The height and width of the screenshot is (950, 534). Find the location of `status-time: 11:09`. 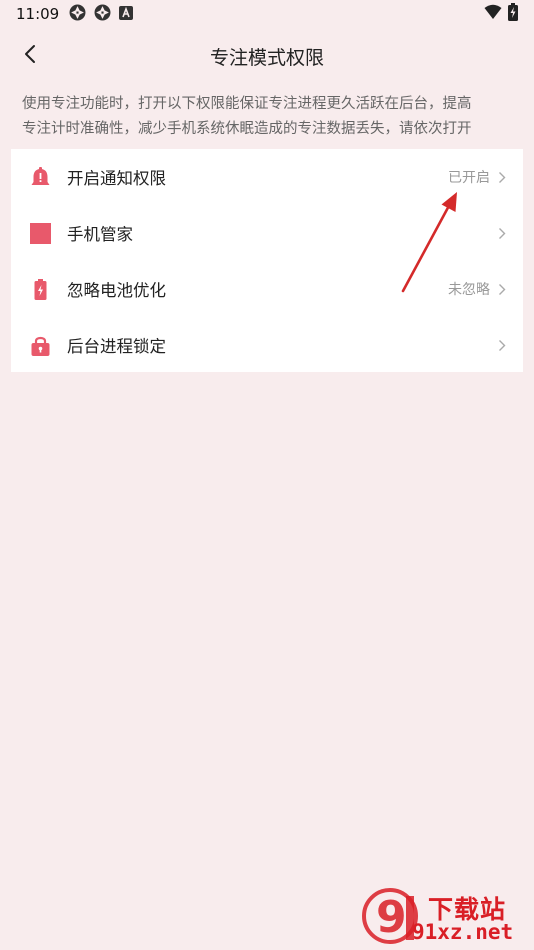

status-time: 11:09 is located at coordinates (38, 14).